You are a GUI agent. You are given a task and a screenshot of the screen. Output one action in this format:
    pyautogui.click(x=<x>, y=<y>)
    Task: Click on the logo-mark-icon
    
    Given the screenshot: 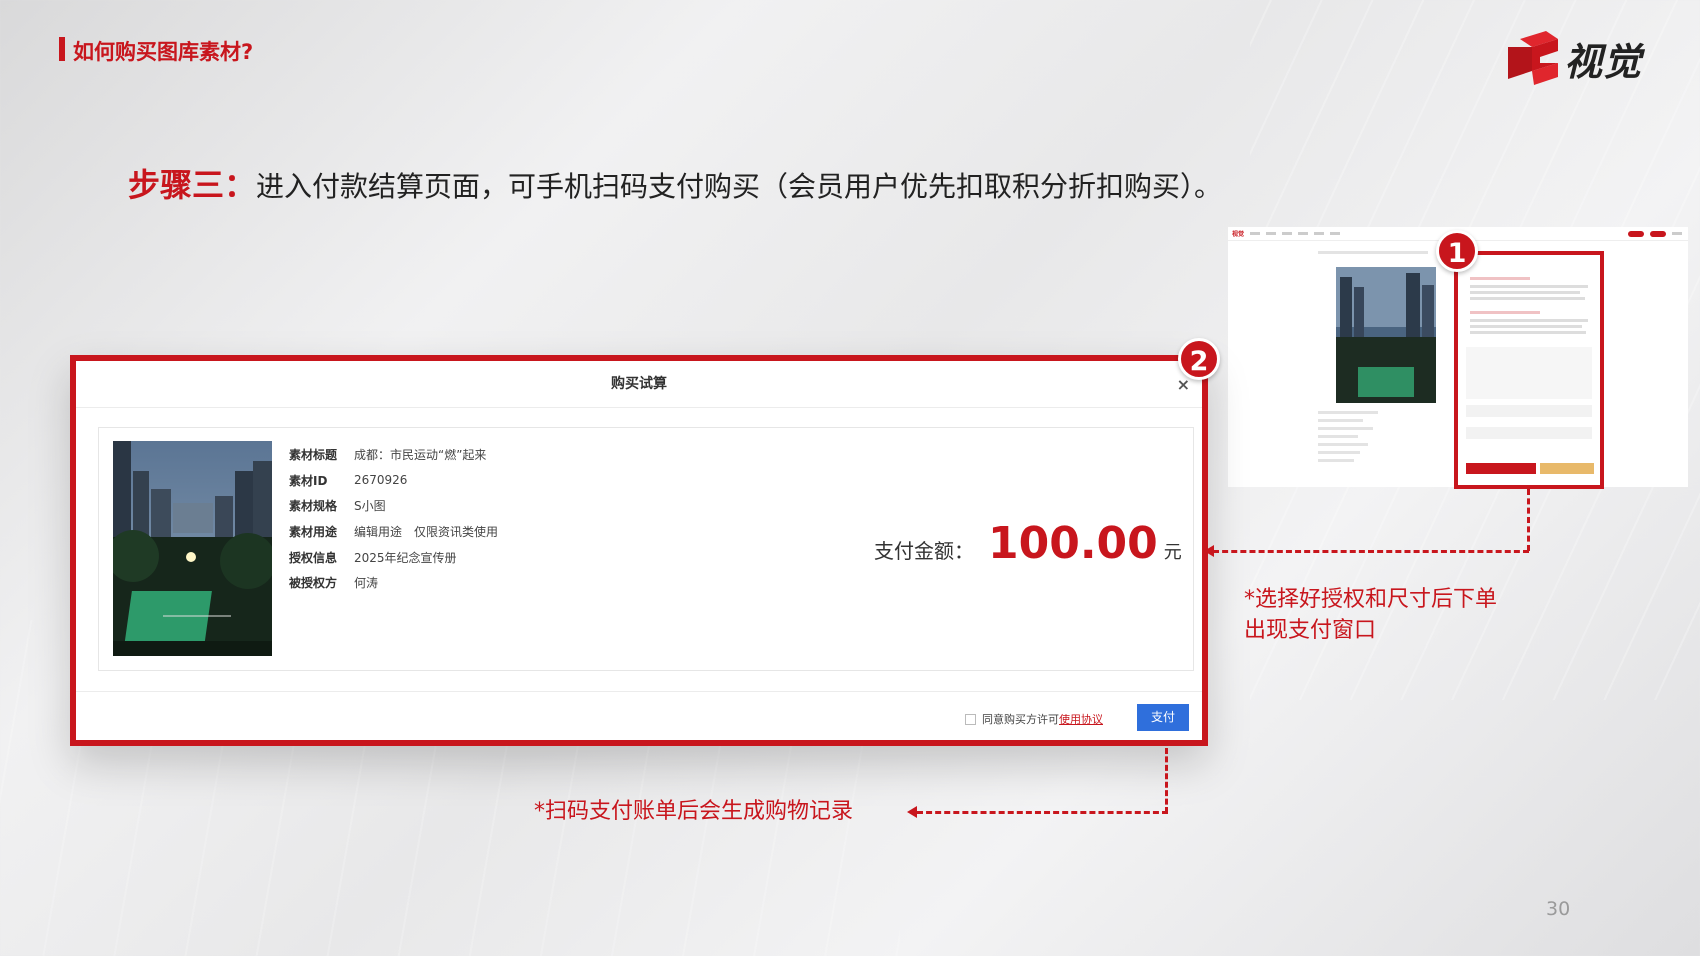 What is the action you would take?
    pyautogui.click(x=1533, y=58)
    